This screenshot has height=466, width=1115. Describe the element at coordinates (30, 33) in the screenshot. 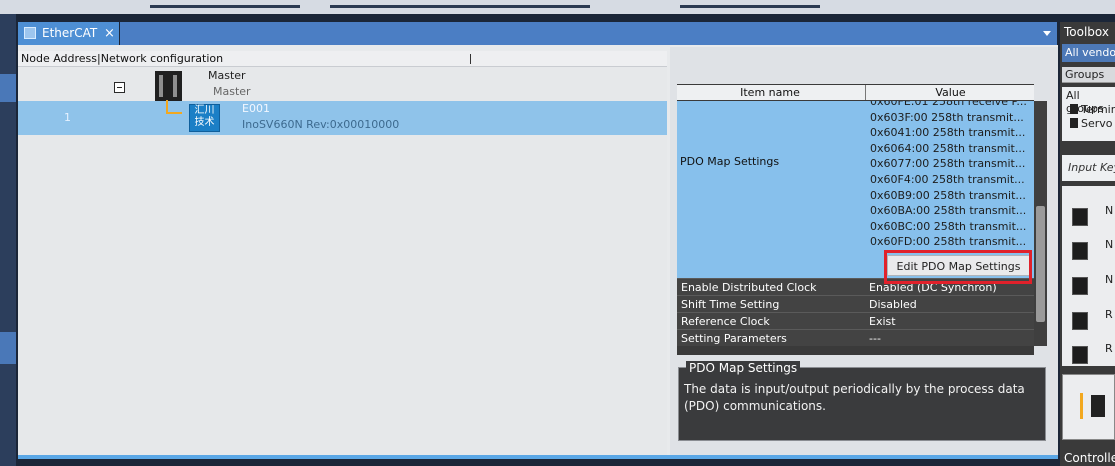

I see `ethercat-icon` at that location.